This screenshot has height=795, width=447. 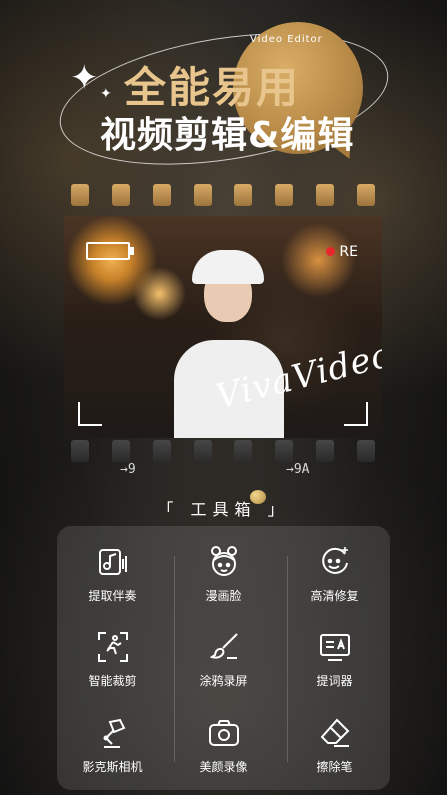 I want to click on film-sprockets-bottom, so click(x=223, y=451).